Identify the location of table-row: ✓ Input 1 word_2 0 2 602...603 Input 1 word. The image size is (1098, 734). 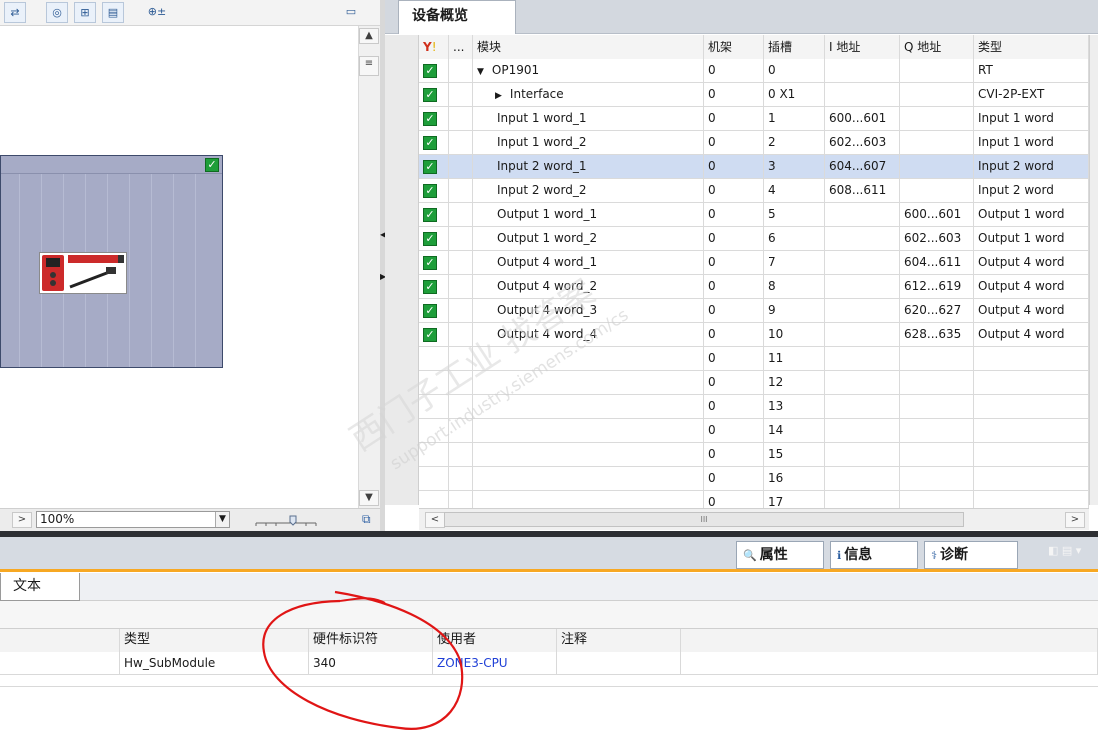
(754, 143).